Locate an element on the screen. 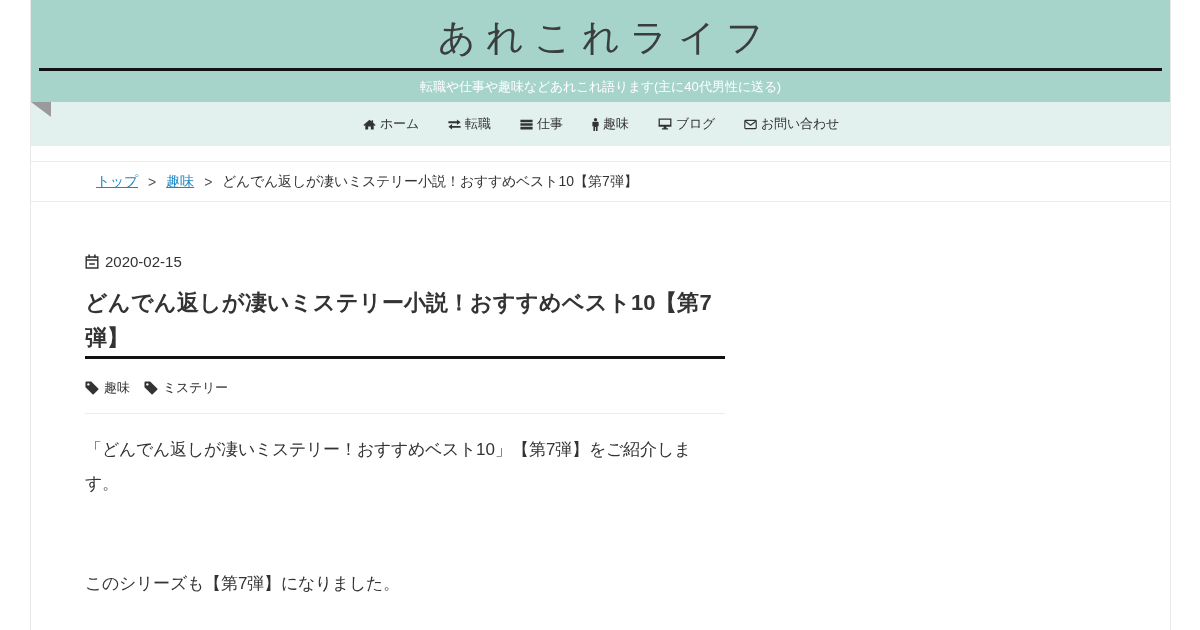 This screenshot has height=630, width=1200. nav-link: 仕事 is located at coordinates (541, 124).